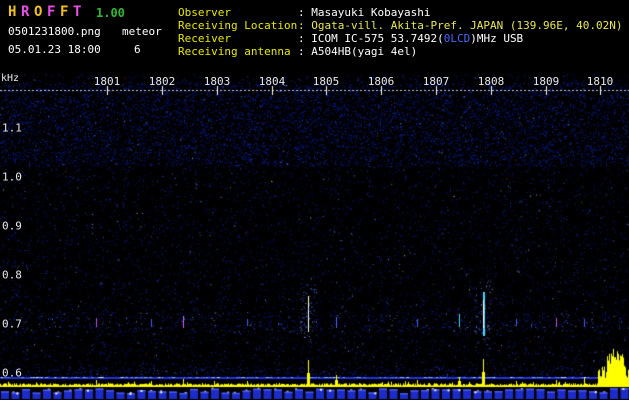 This screenshot has width=629, height=400. Describe the element at coordinates (457, 38) in the screenshot. I see `info-value-part: 0LCD` at that location.